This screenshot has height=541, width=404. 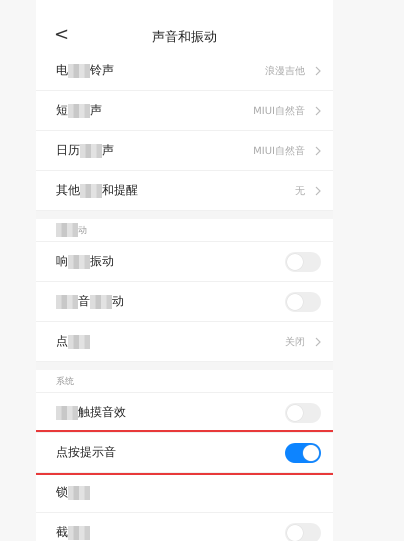 What do you see at coordinates (86, 452) in the screenshot?
I see `row-label: 点按提示音` at bounding box center [86, 452].